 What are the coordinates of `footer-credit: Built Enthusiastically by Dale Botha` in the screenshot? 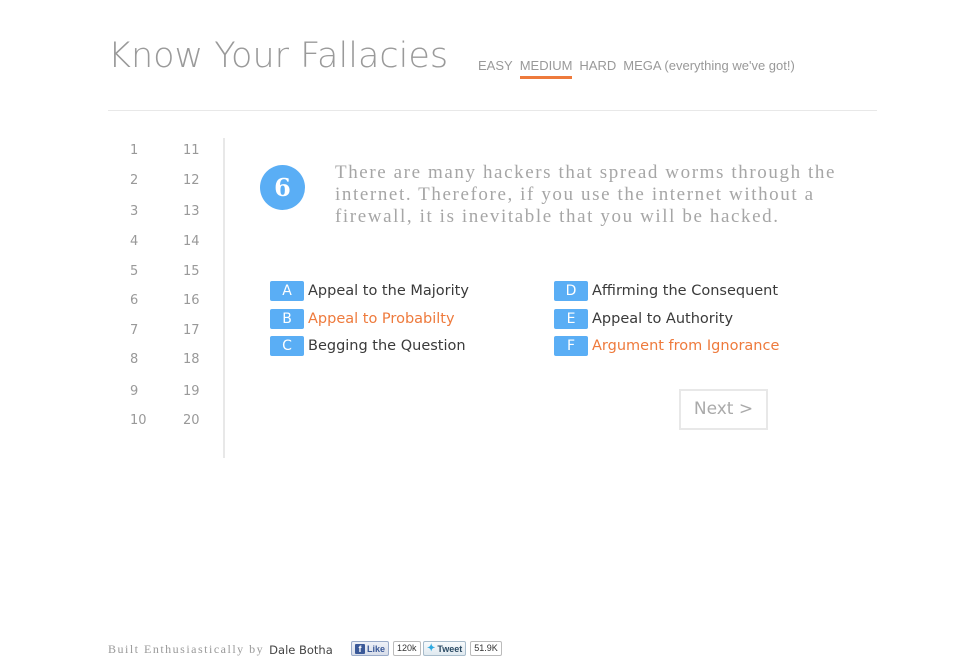 It's located at (220, 649).